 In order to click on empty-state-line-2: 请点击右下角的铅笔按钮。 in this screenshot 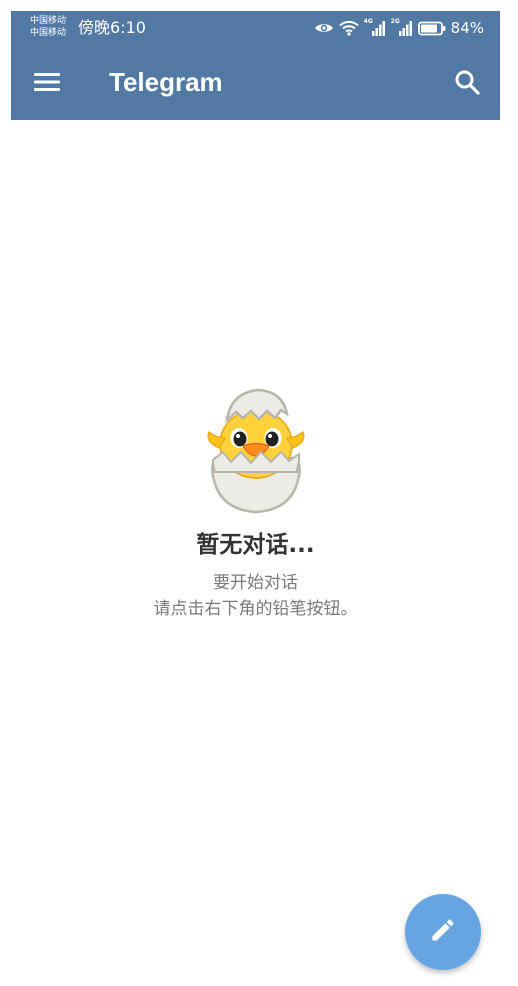, I will do `click(255, 609)`.